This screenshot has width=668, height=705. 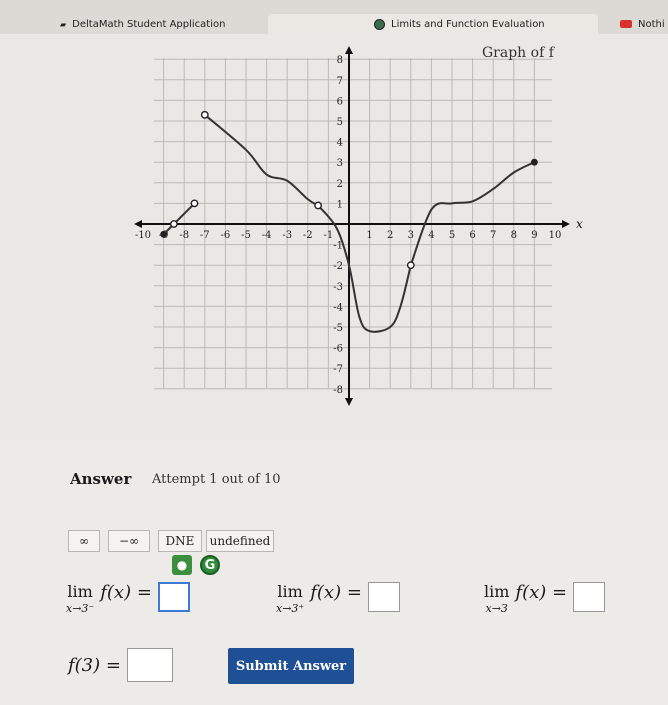 What do you see at coordinates (338, 604) in the screenshot?
I see `right-limit-row: lim x→3⁺ f(x) =` at bounding box center [338, 604].